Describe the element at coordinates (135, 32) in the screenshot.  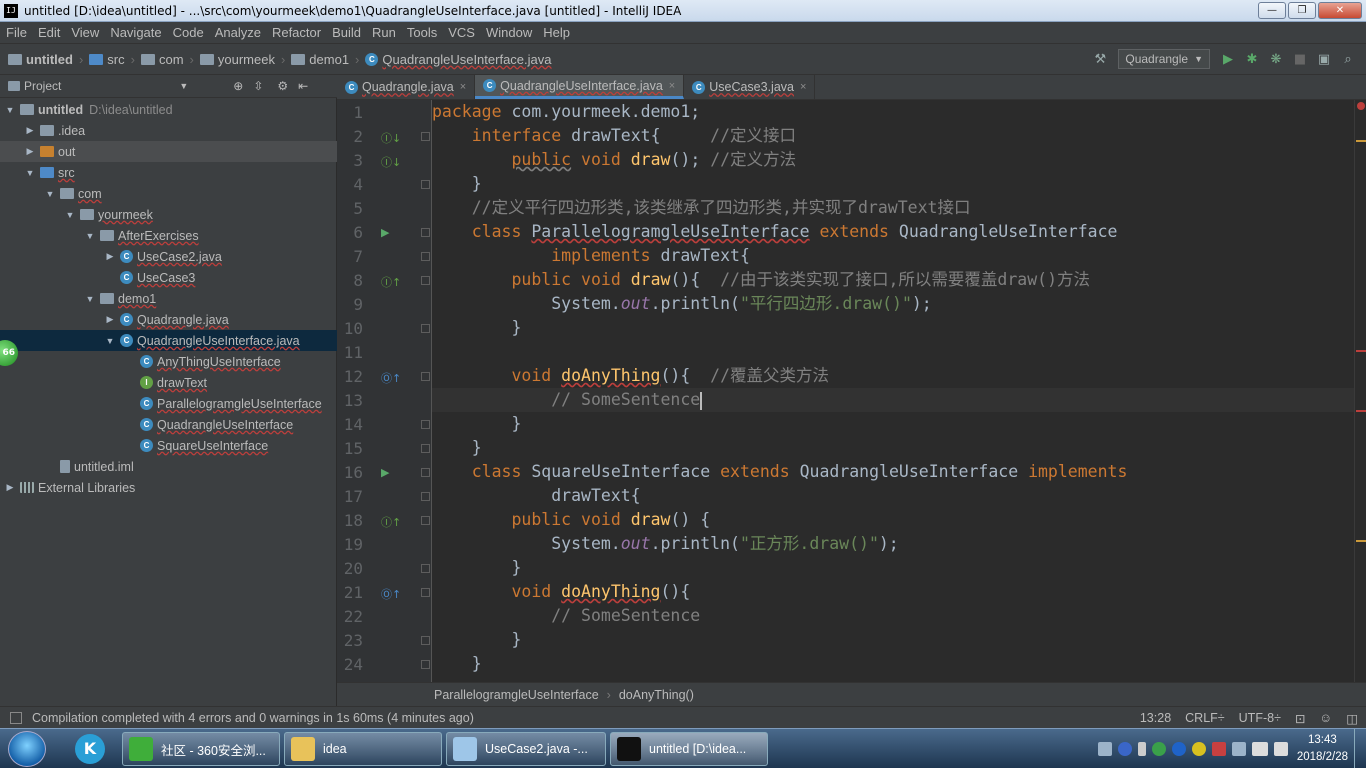
I see `menu-navigate: Navigate` at that location.